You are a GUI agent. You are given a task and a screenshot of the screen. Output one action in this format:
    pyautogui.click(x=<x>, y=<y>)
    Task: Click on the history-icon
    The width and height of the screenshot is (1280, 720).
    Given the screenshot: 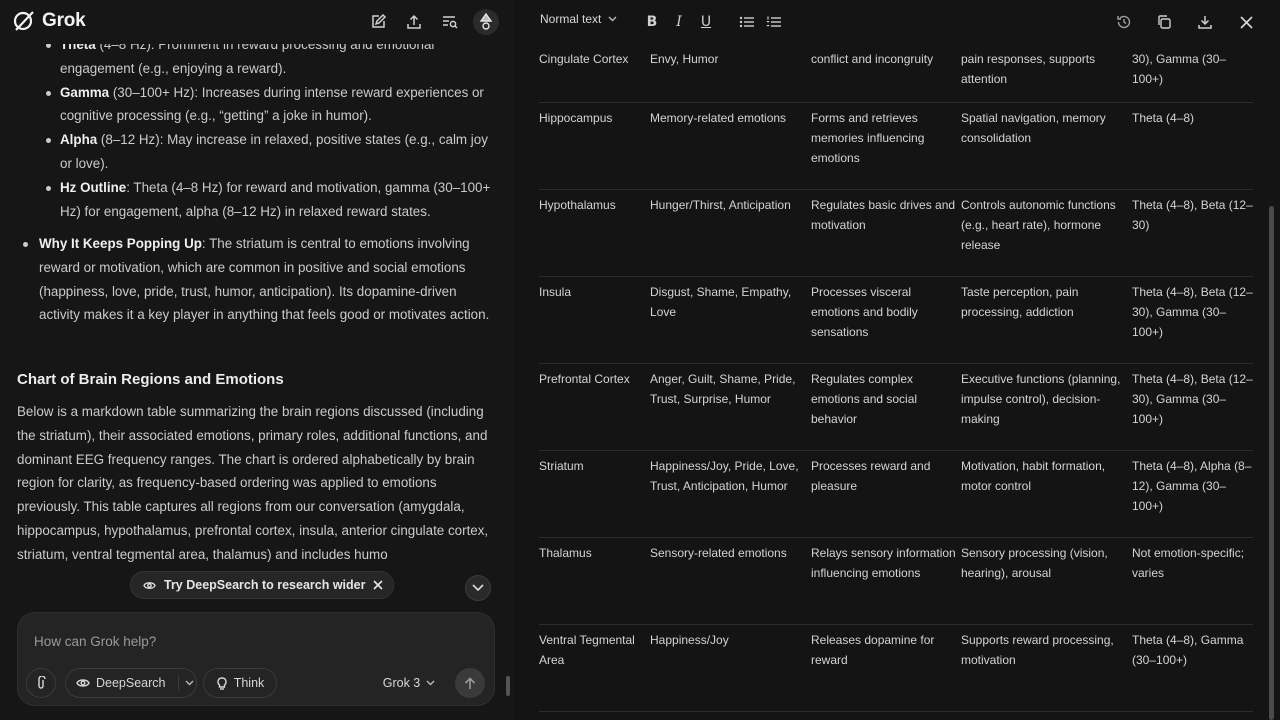 What is the action you would take?
    pyautogui.click(x=1124, y=22)
    